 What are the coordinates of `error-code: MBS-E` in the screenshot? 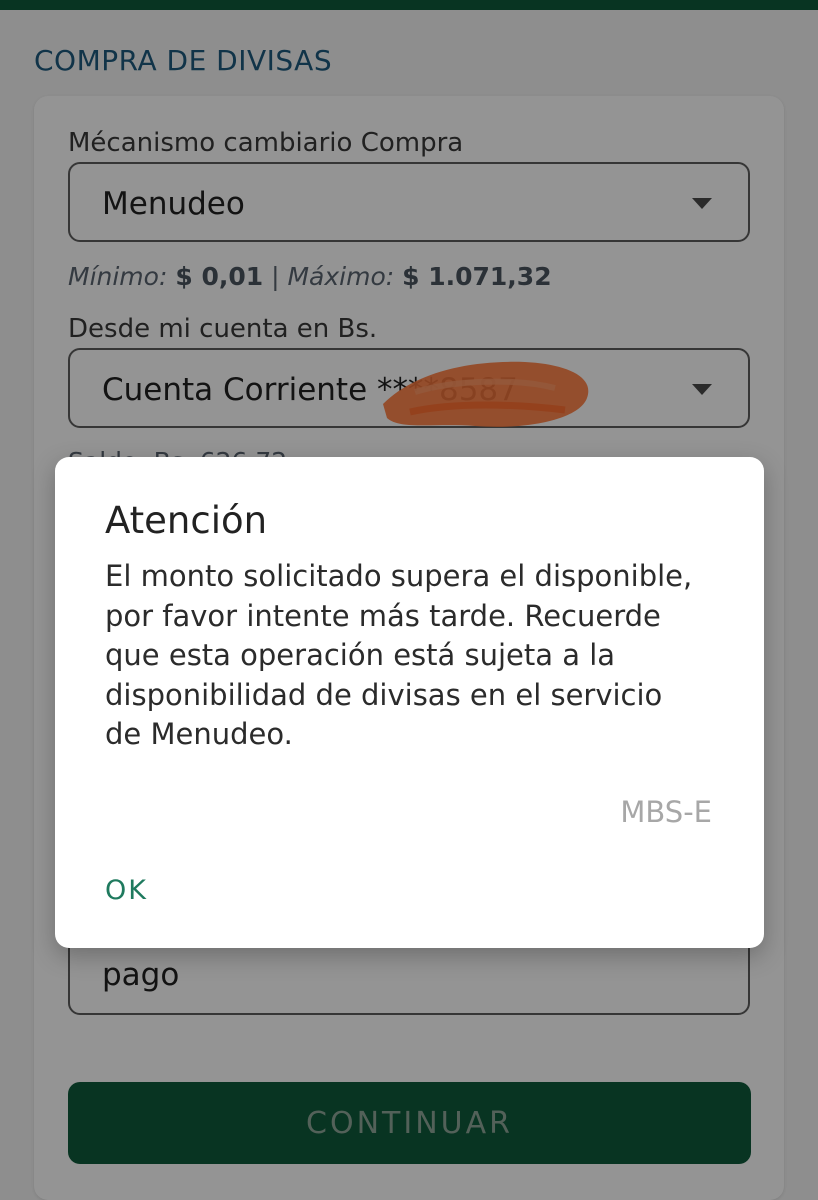 It's located at (666, 812).